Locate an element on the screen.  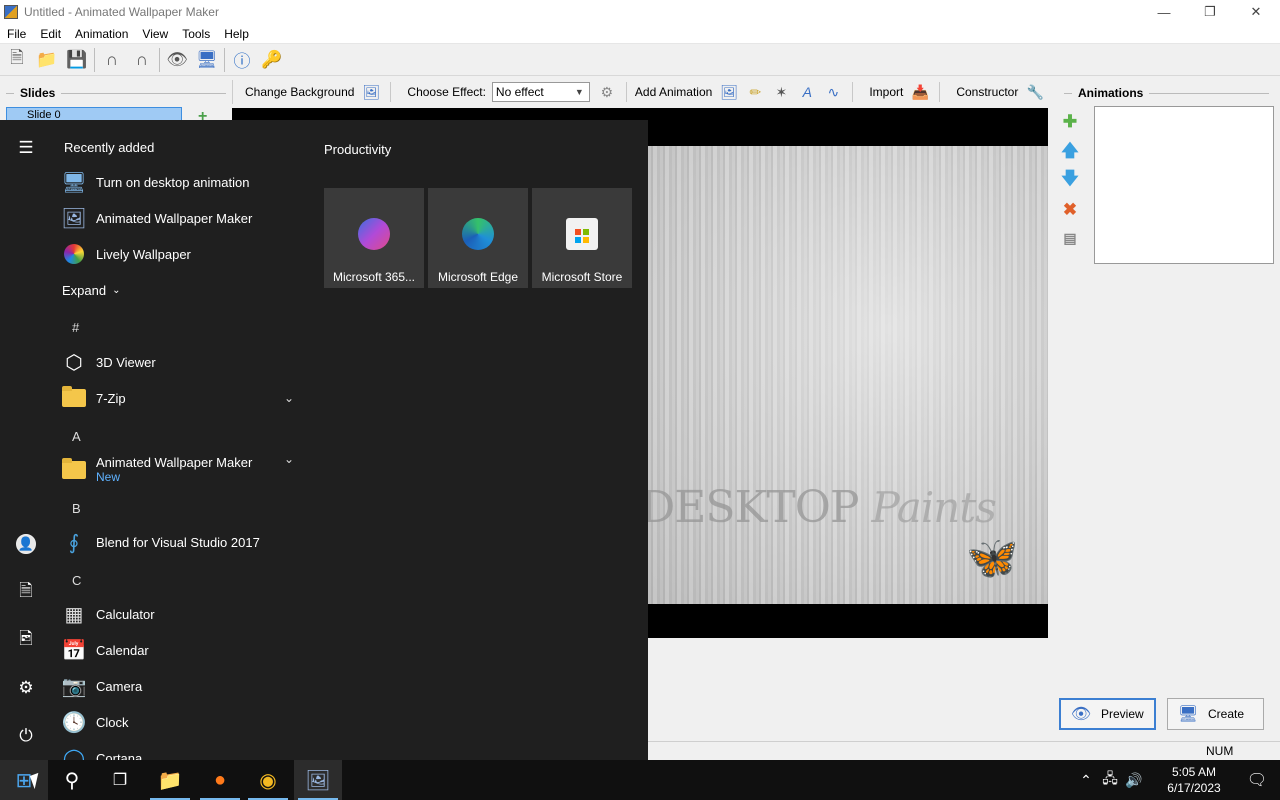
menu-help: Help is located at coordinates (236, 34).